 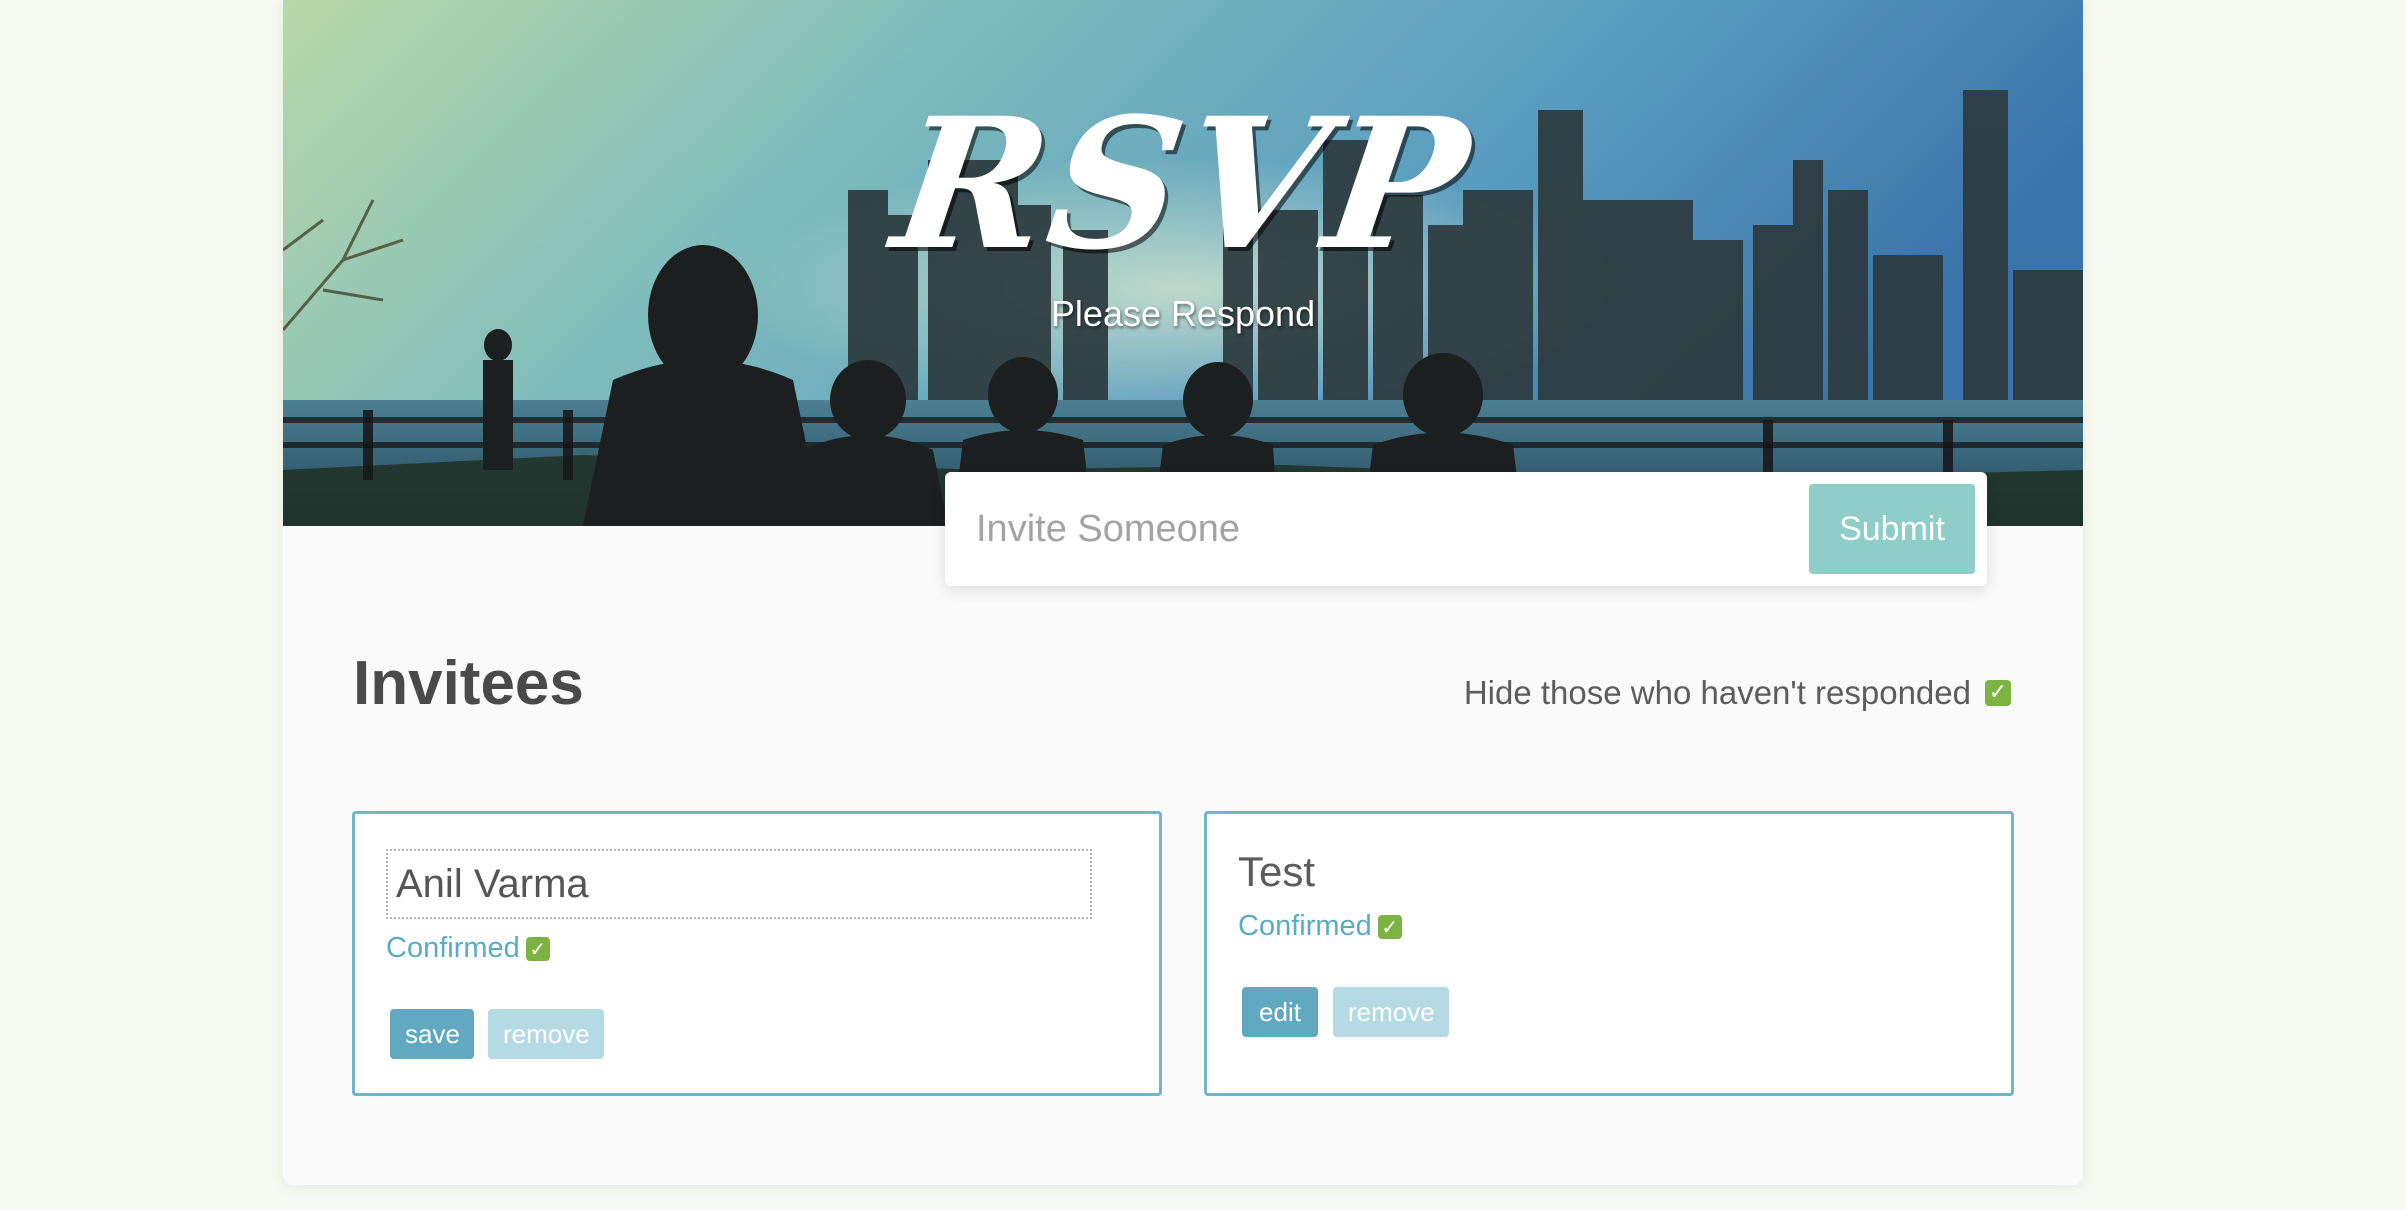 What do you see at coordinates (1609, 953) in the screenshot?
I see `invitee-card: Test Confirmed ✓ edit remove` at bounding box center [1609, 953].